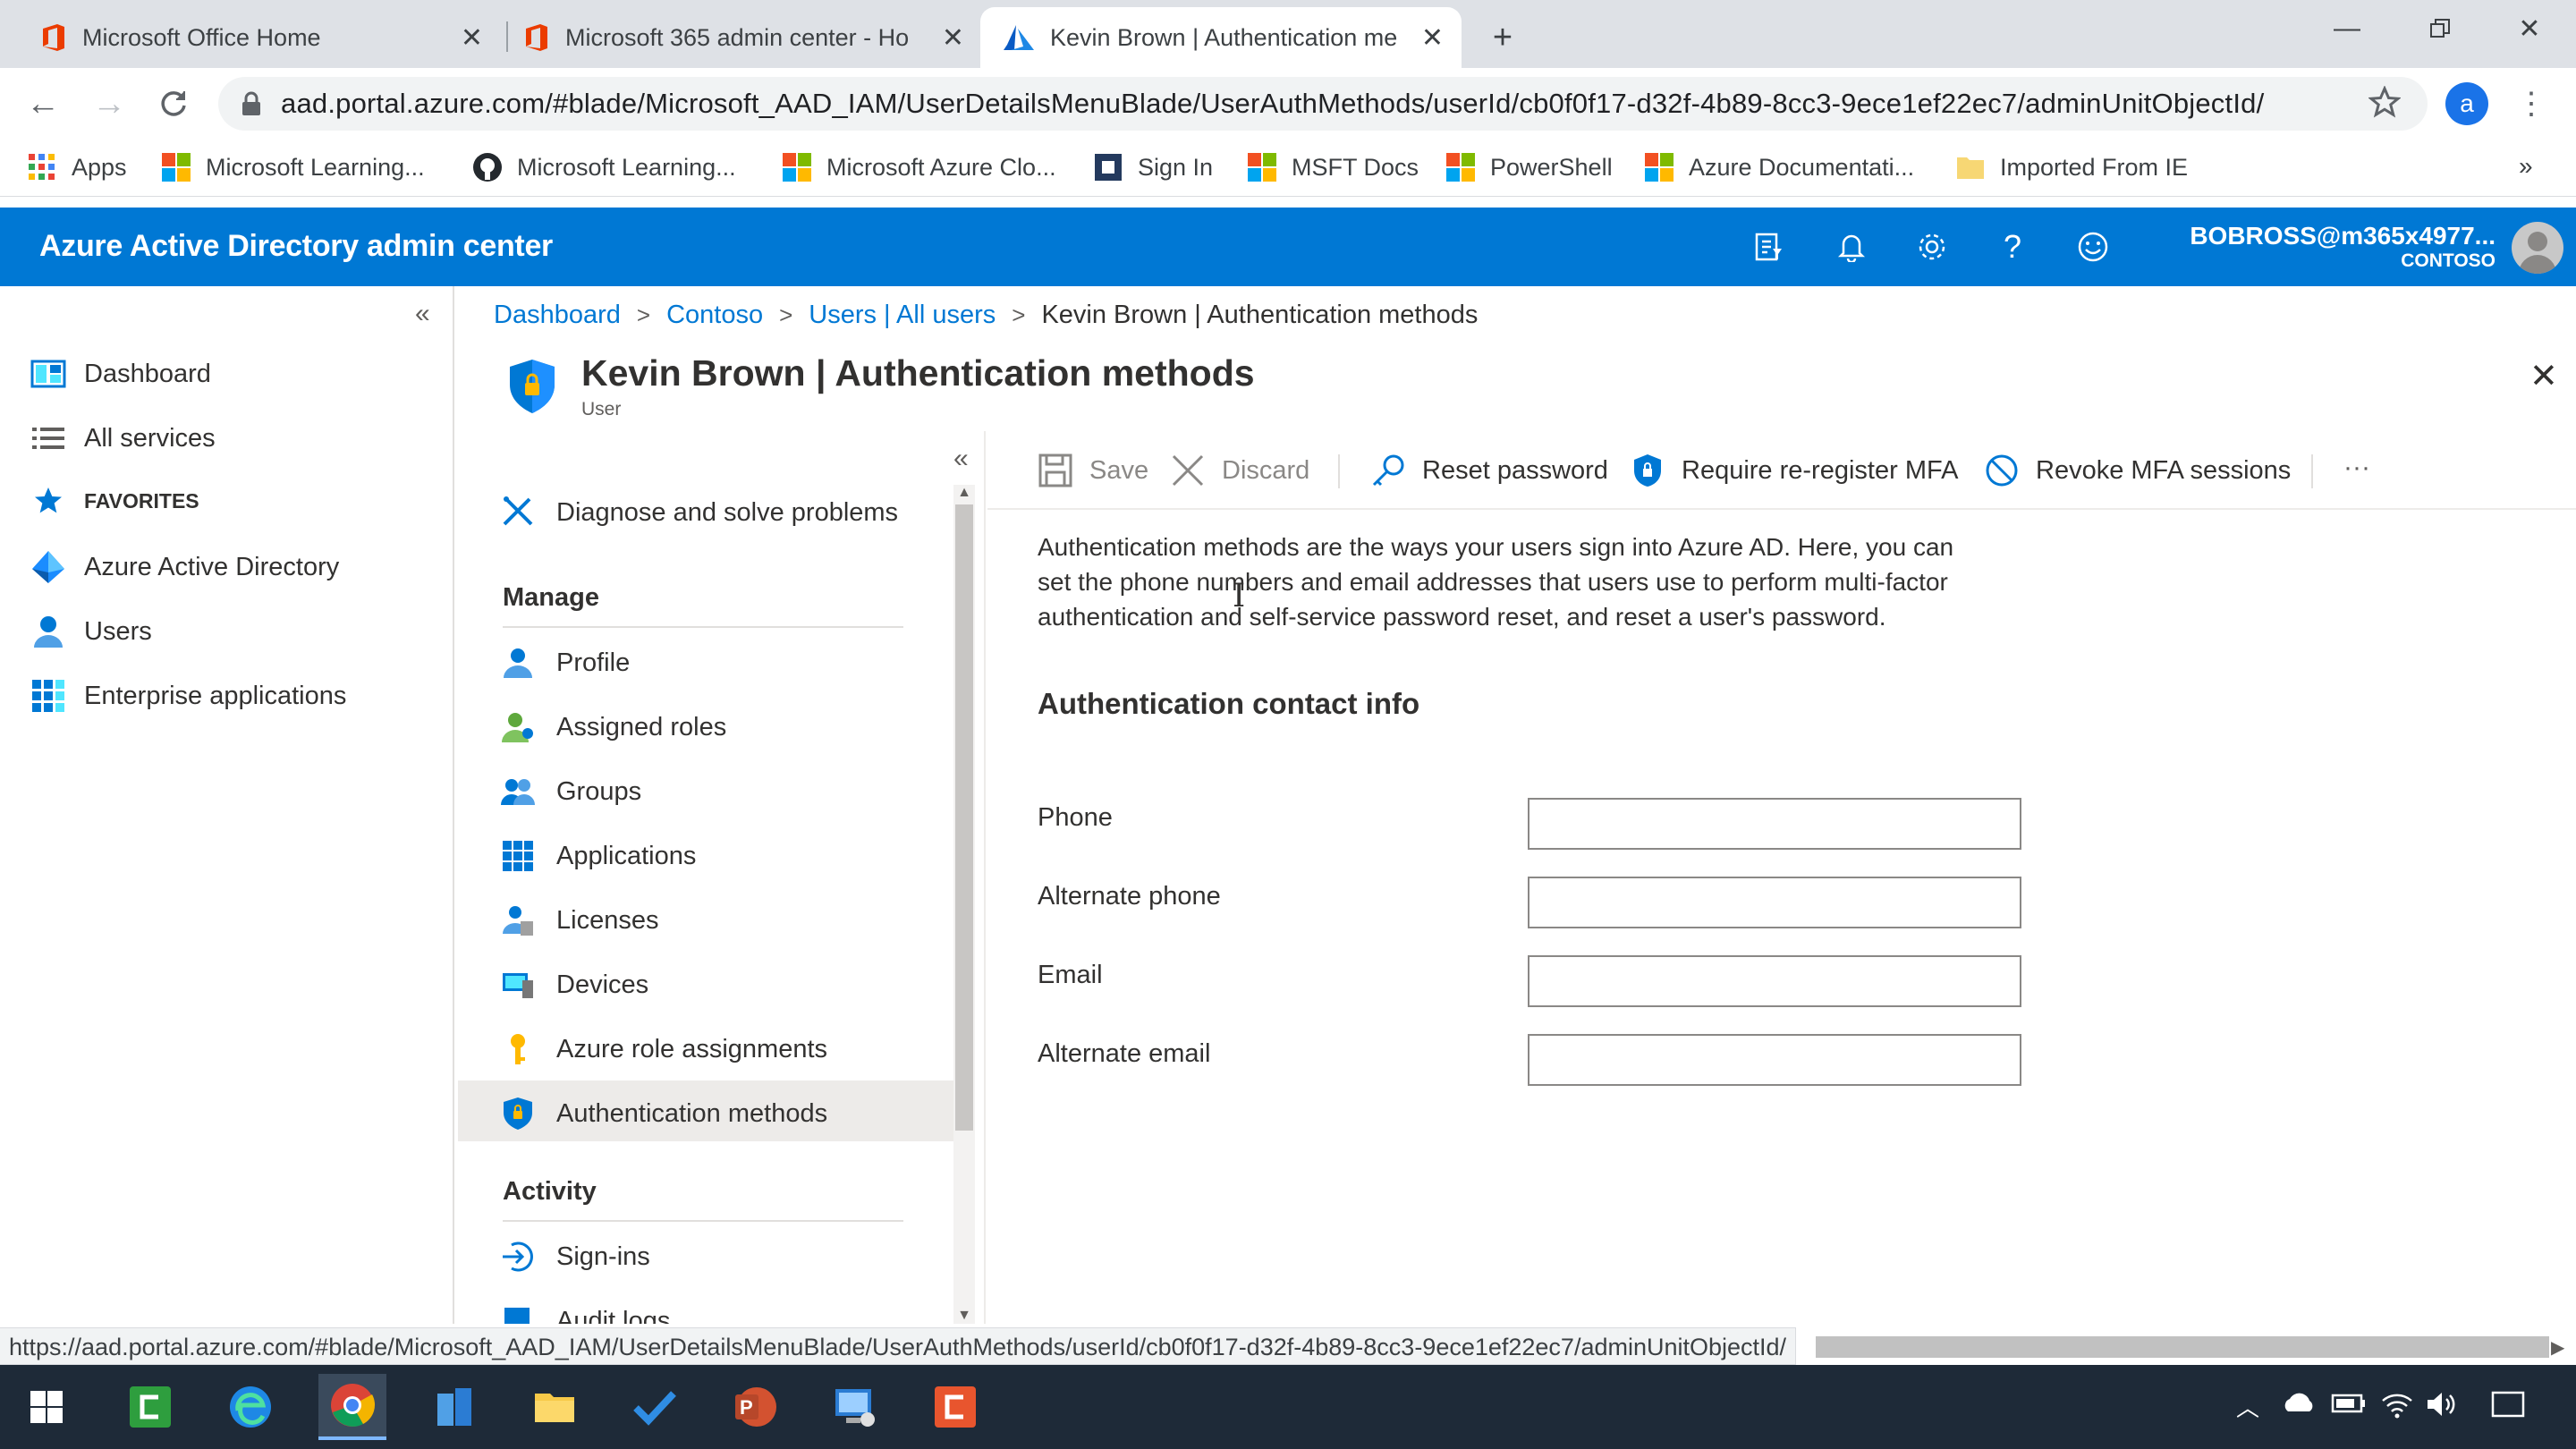 The image size is (2576, 1449). I want to click on minimize-button: —, so click(2347, 28).